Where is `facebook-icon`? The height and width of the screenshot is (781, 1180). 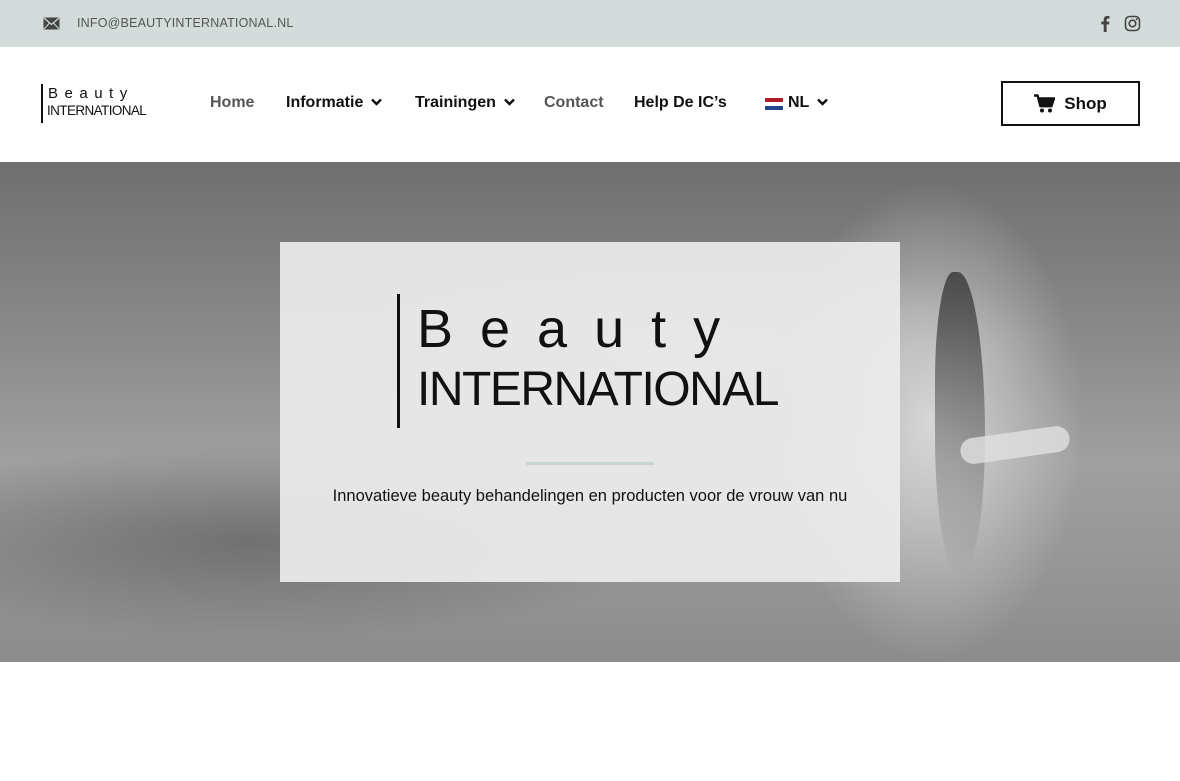
facebook-icon is located at coordinates (1105, 24).